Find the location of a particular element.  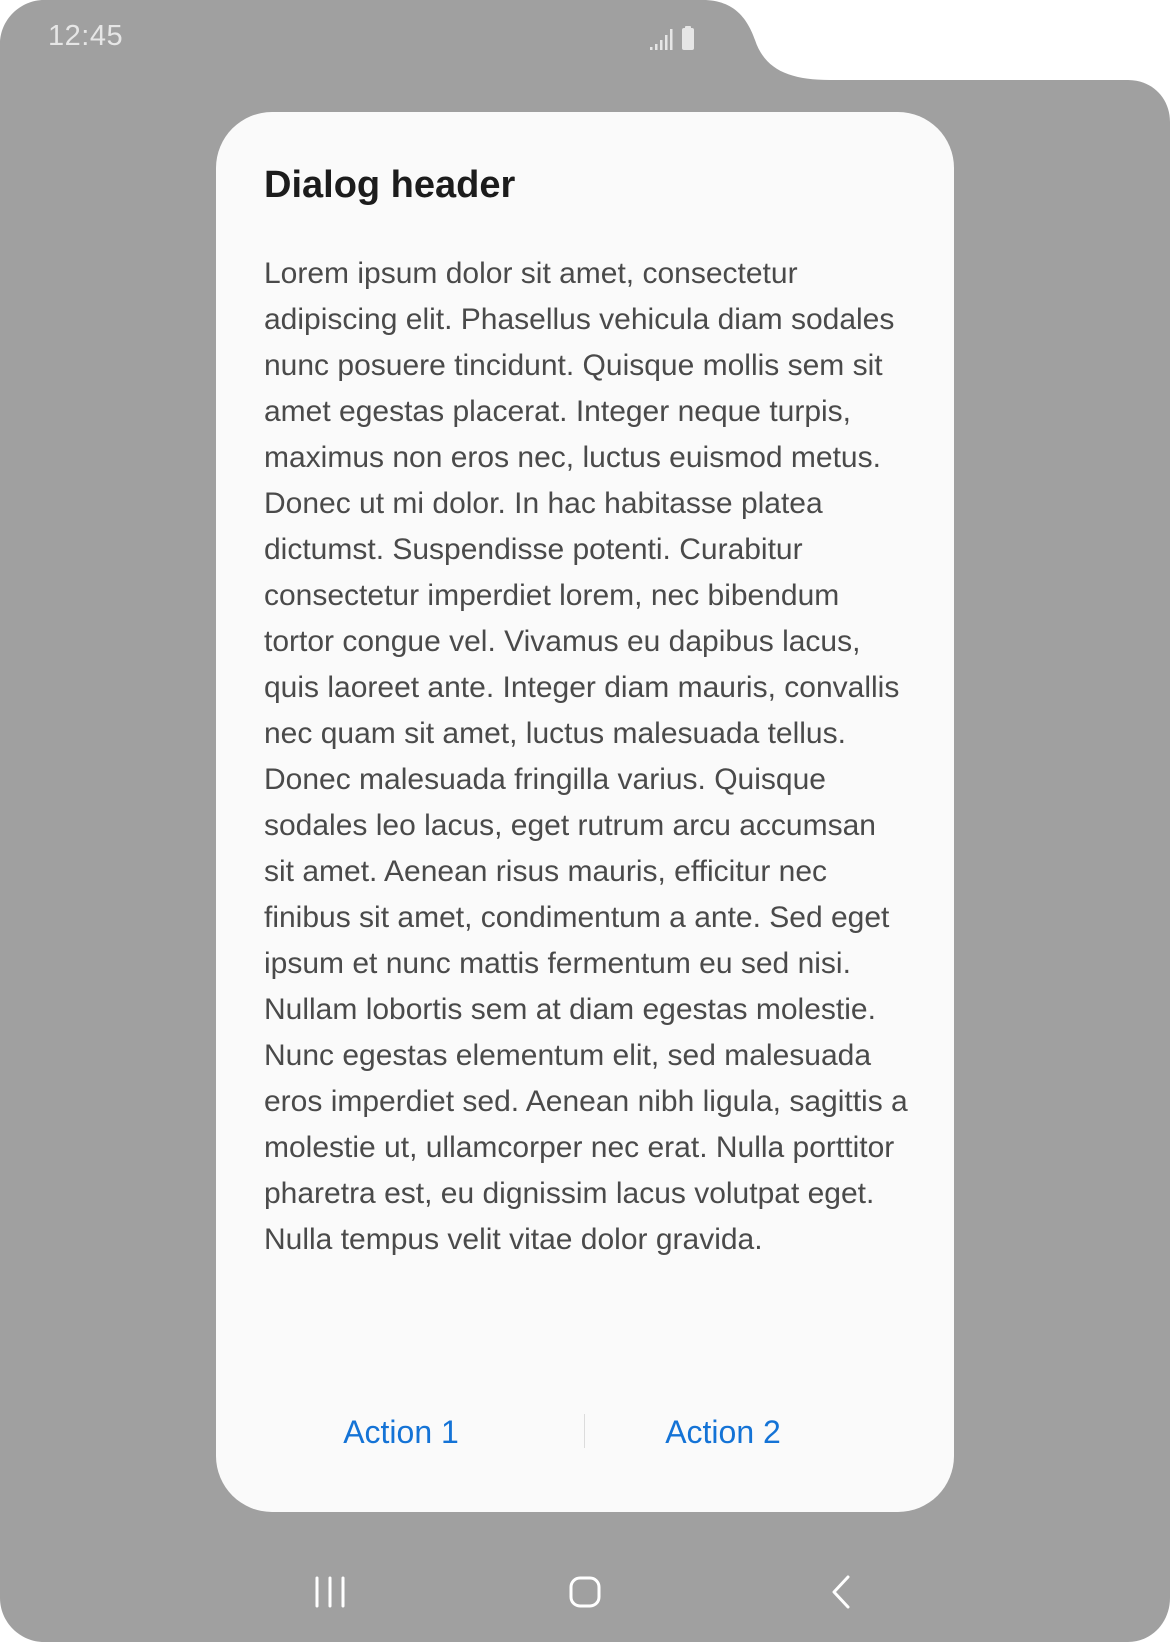

dialog-action-bar: Action 1 Action 2 is located at coordinates (585, 1432).